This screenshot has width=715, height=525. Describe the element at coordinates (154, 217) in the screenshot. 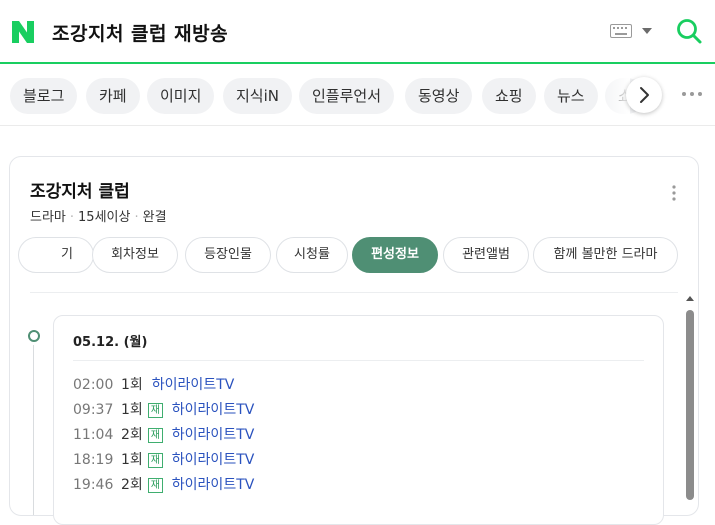

I see `program-status: 완결` at that location.